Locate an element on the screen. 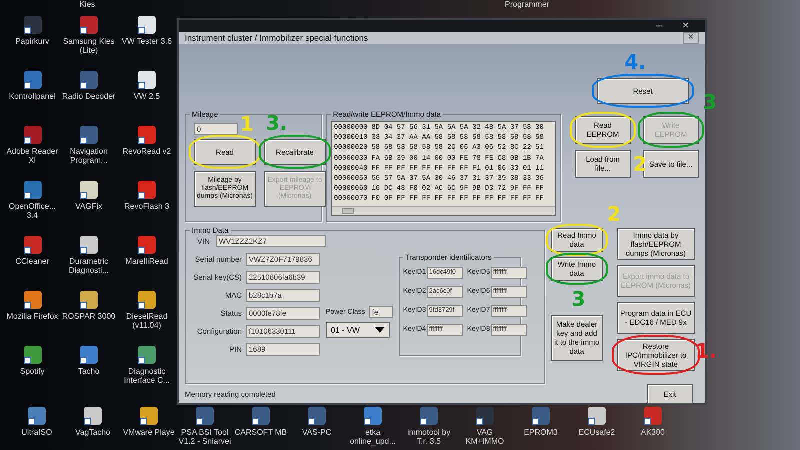 The image size is (800, 450). icon-label: Programmer is located at coordinates (527, 5).